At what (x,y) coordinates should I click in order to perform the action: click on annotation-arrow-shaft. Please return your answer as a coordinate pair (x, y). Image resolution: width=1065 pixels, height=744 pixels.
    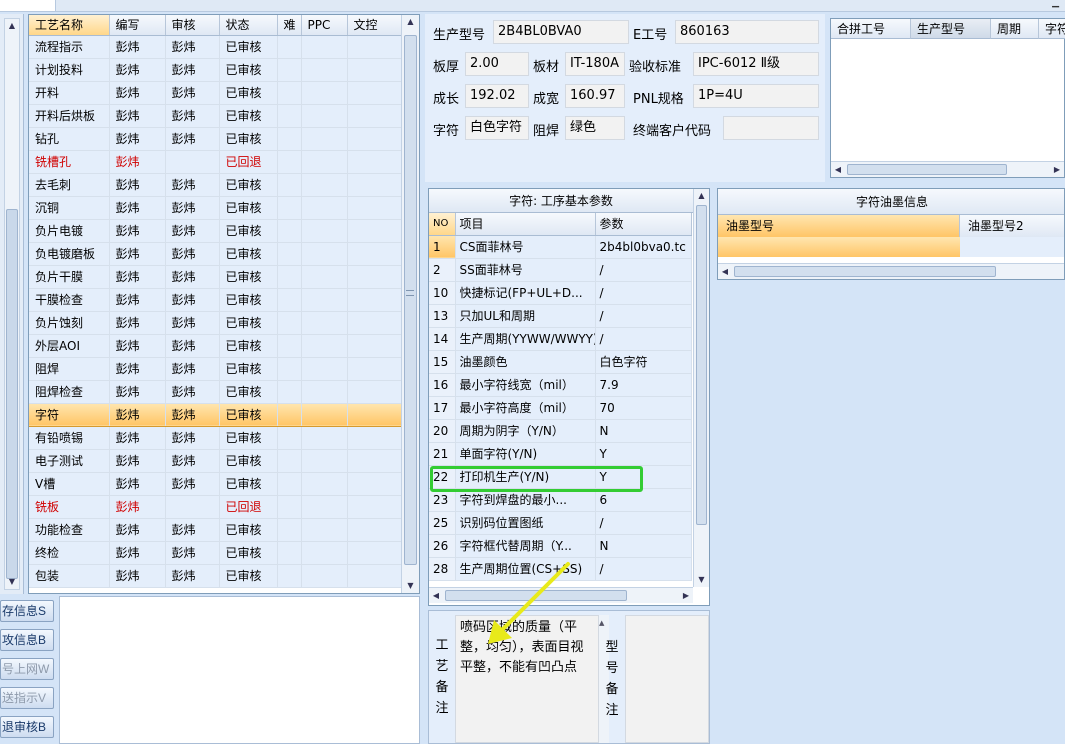
    Looking at the image, I should click on (534, 598).